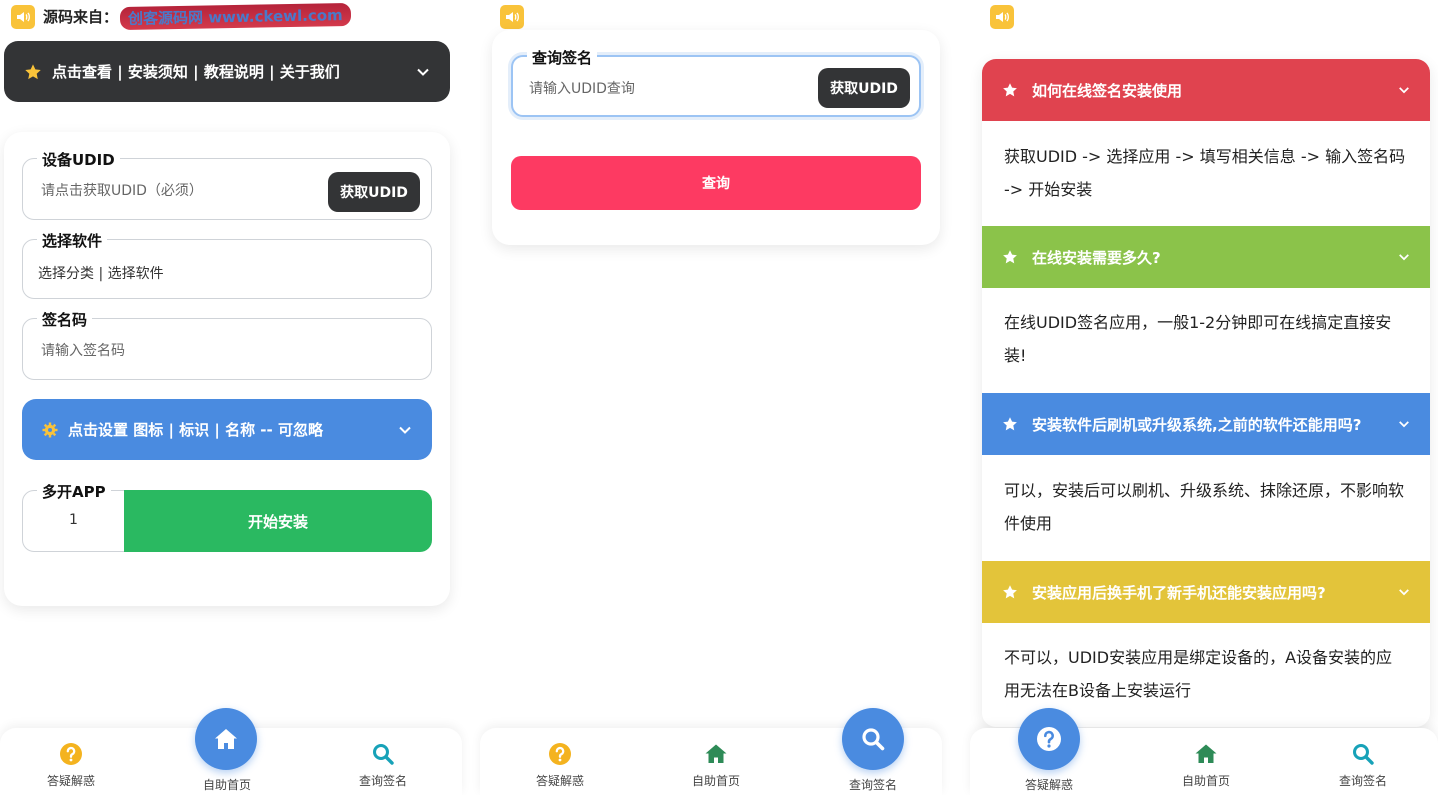  What do you see at coordinates (65, 319) in the screenshot?
I see `sign-code-legend: 签名码` at bounding box center [65, 319].